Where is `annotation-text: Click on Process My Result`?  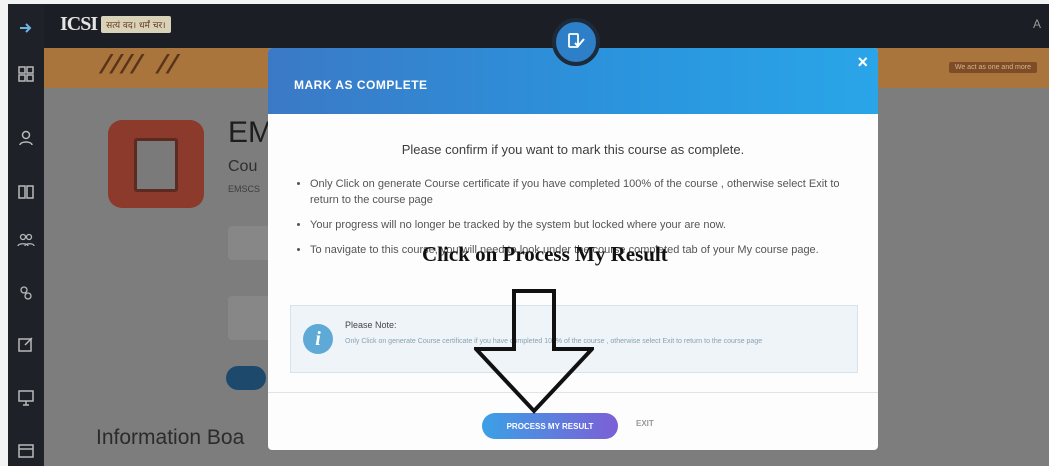 annotation-text: Click on Process My Result is located at coordinates (545, 254).